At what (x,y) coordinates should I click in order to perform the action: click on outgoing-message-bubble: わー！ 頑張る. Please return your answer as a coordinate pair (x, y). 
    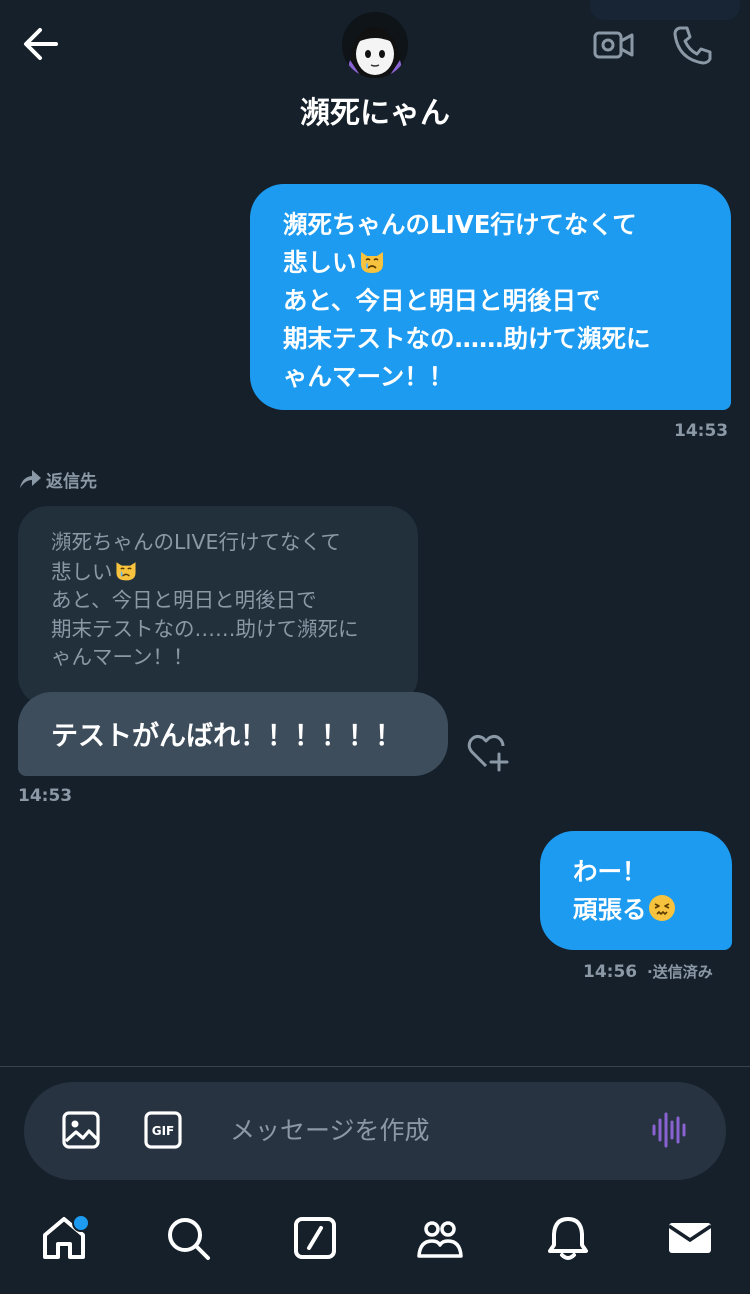
    Looking at the image, I should click on (636, 890).